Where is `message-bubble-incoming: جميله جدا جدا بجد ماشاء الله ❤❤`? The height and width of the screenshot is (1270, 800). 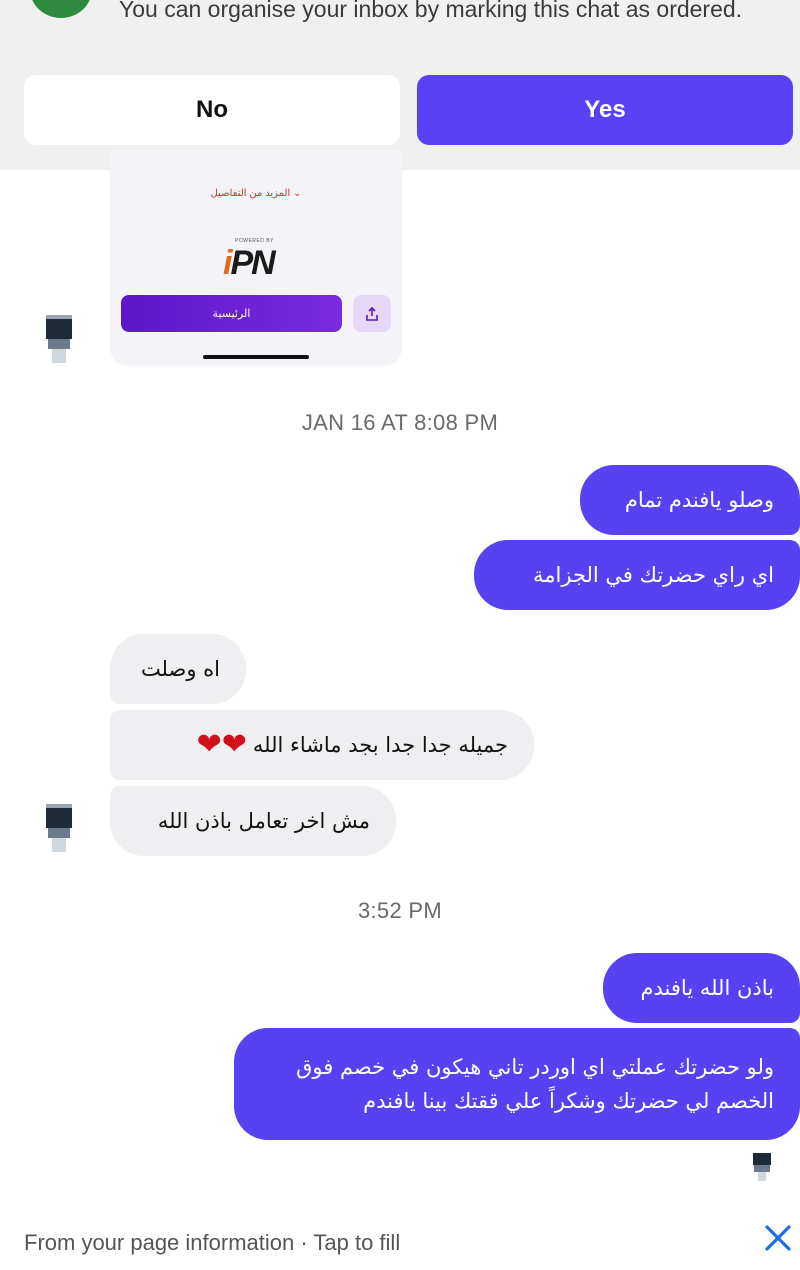 message-bubble-incoming: جميله جدا جدا بجد ماشاء الله ❤❤ is located at coordinates (322, 745).